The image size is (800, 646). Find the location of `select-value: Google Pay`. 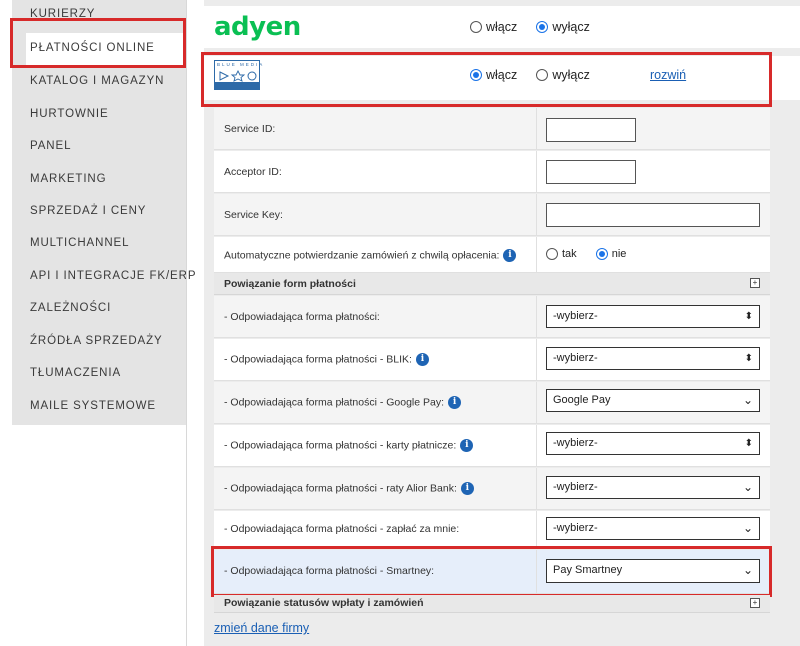

select-value: Google Pay is located at coordinates (582, 400).